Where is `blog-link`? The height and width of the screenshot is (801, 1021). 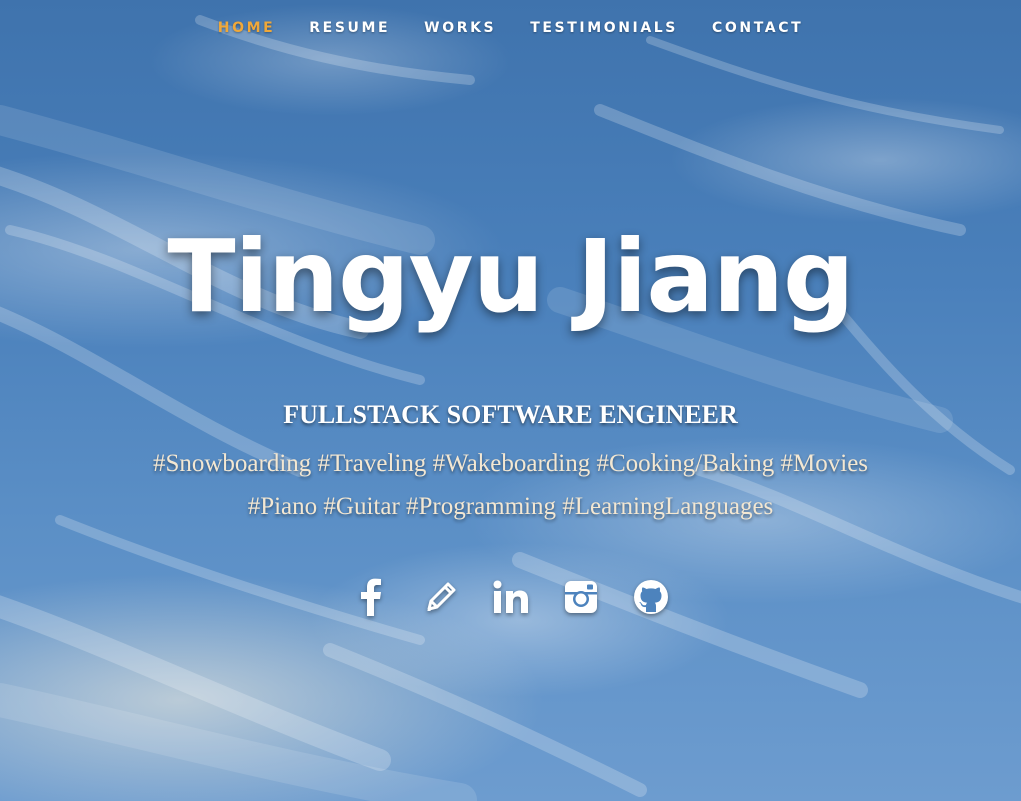 blog-link is located at coordinates (441, 597).